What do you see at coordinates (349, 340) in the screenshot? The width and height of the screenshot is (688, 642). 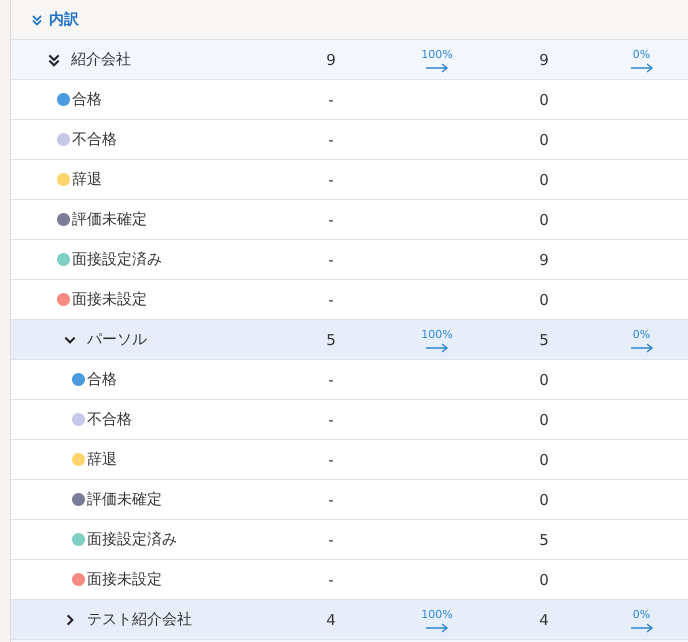 I see `group-row: パーソル 5 100% 5 0%` at bounding box center [349, 340].